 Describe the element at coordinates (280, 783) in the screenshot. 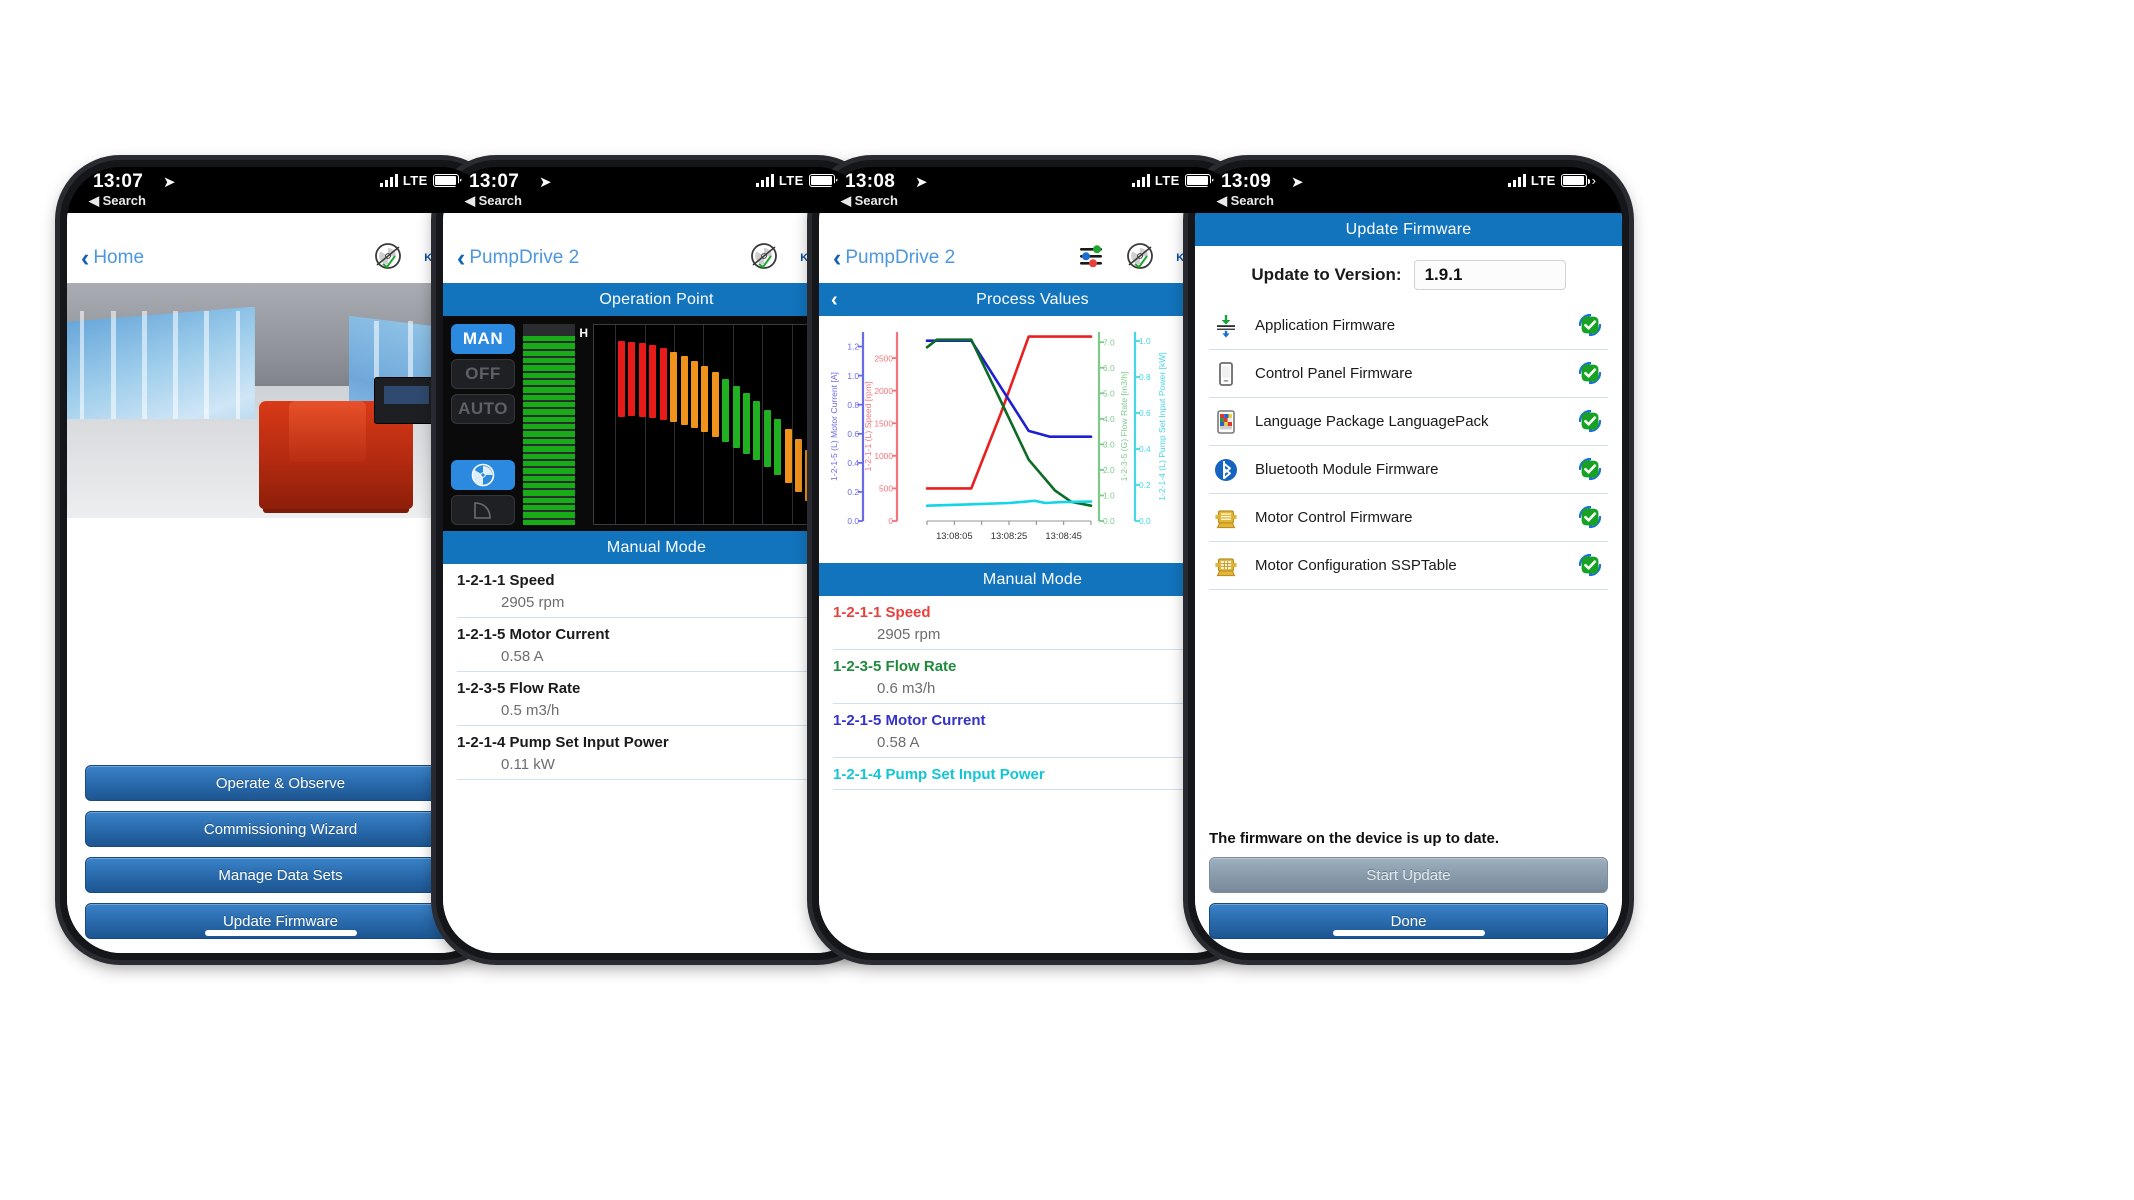

I see `action-button: Operate & Observe` at that location.